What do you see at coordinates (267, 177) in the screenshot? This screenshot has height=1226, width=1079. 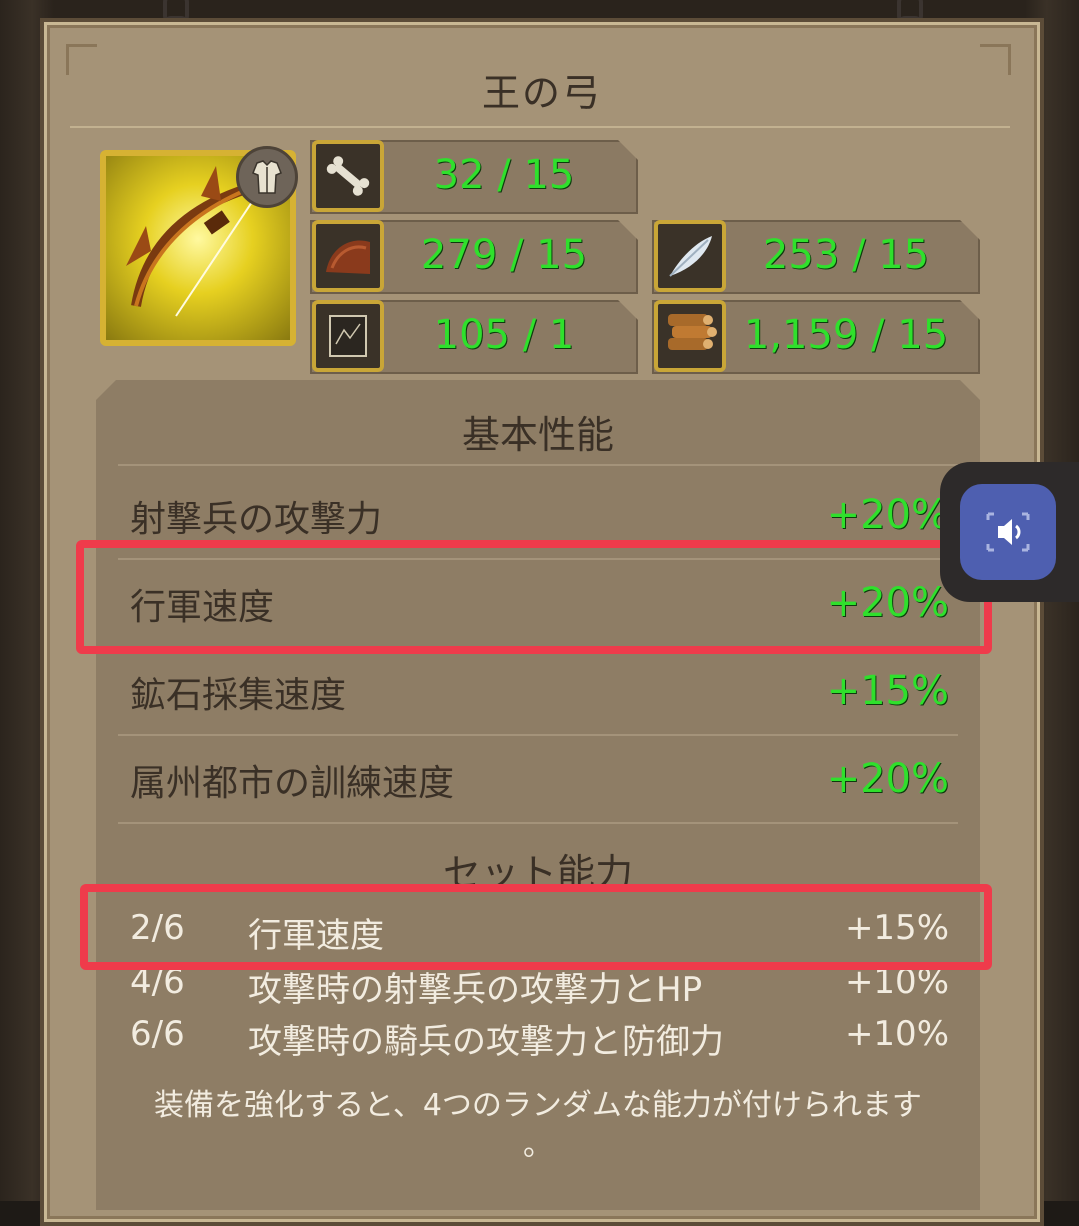 I see `armor-set-icon` at bounding box center [267, 177].